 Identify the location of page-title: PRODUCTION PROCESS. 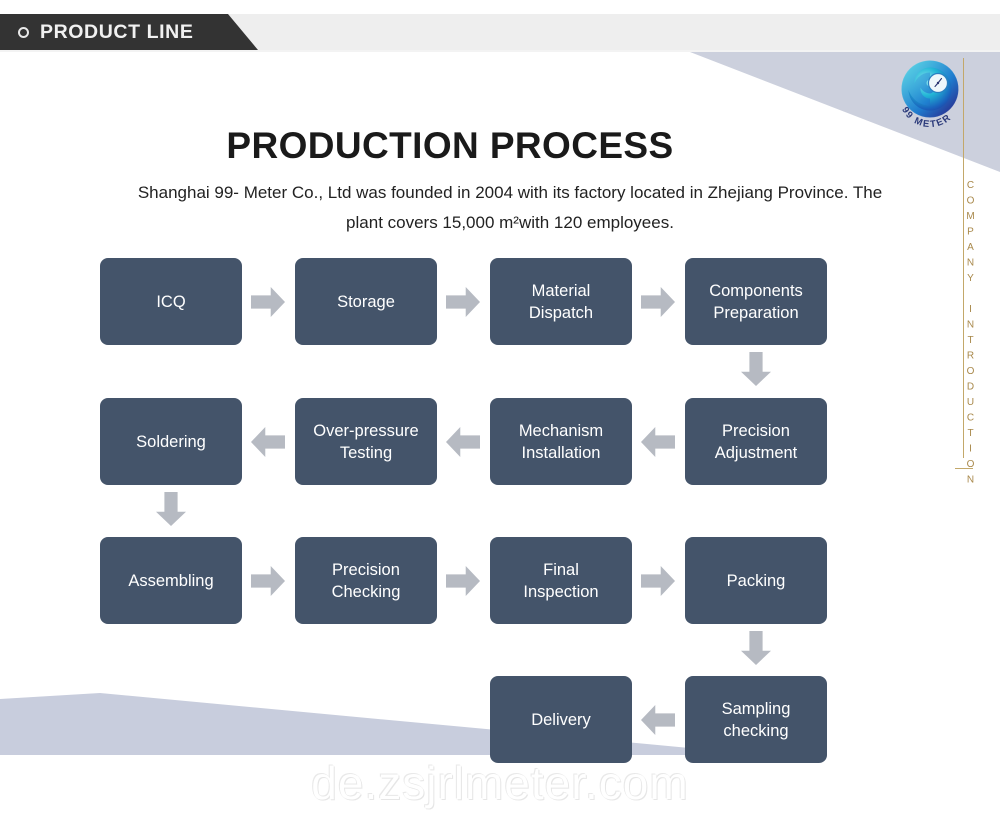
(450, 145).